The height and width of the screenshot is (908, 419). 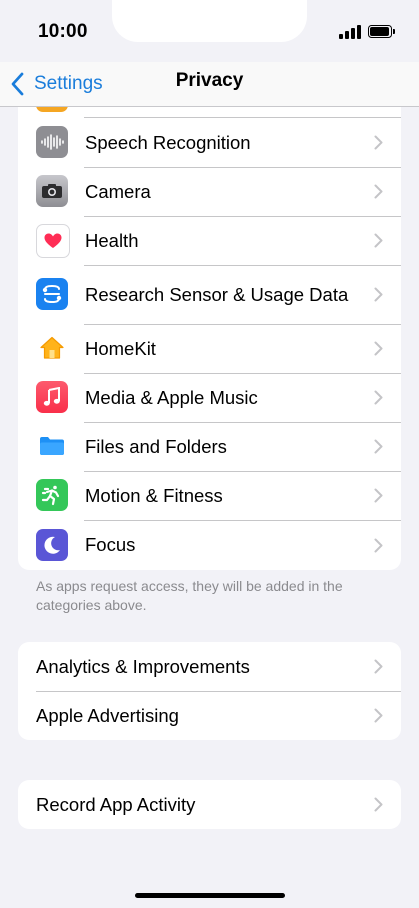 I want to click on notch, so click(x=209, y=21).